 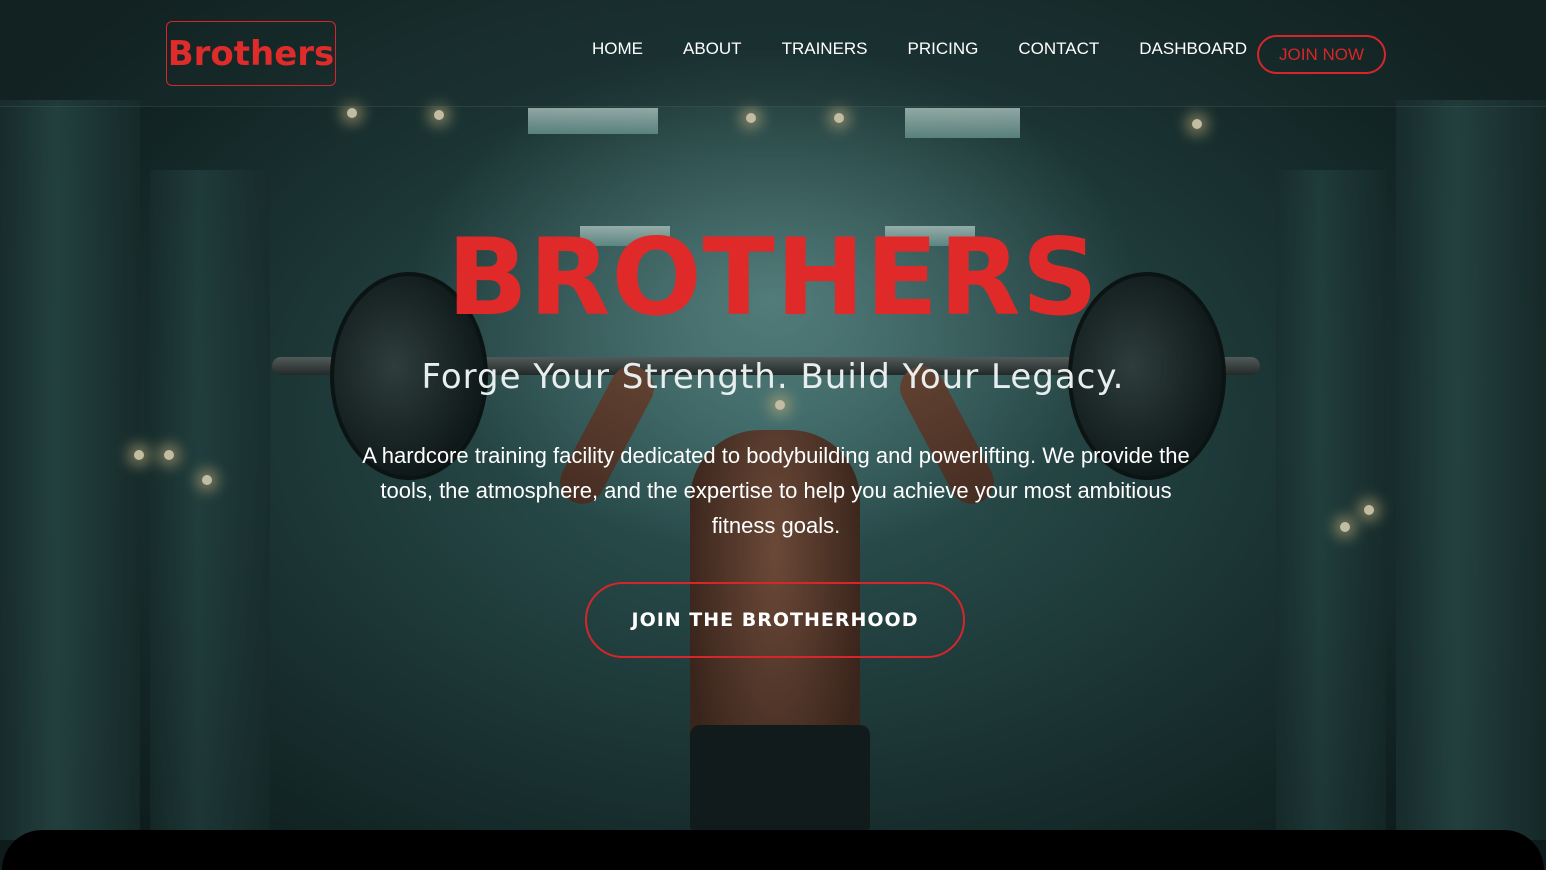 What do you see at coordinates (617, 49) in the screenshot?
I see `nav-item-home: HOME` at bounding box center [617, 49].